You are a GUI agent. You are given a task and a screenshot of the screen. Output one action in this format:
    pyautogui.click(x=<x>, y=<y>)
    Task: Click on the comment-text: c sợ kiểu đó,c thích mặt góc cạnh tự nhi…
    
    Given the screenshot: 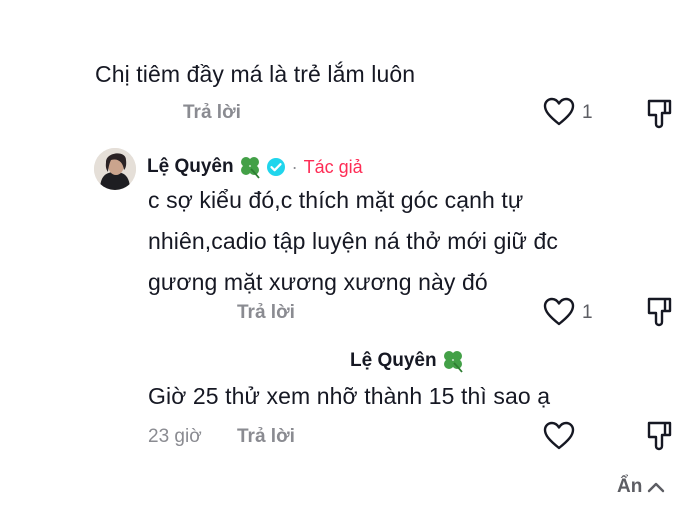 What is the action you would take?
    pyautogui.click(x=353, y=241)
    